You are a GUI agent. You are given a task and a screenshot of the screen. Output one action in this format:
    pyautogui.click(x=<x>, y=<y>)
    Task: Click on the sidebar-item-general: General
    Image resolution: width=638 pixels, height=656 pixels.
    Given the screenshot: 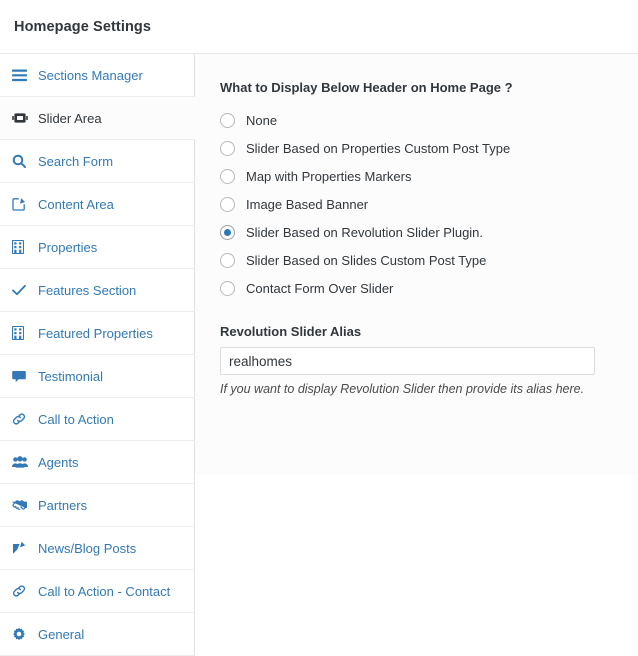 What is the action you would take?
    pyautogui.click(x=97, y=634)
    